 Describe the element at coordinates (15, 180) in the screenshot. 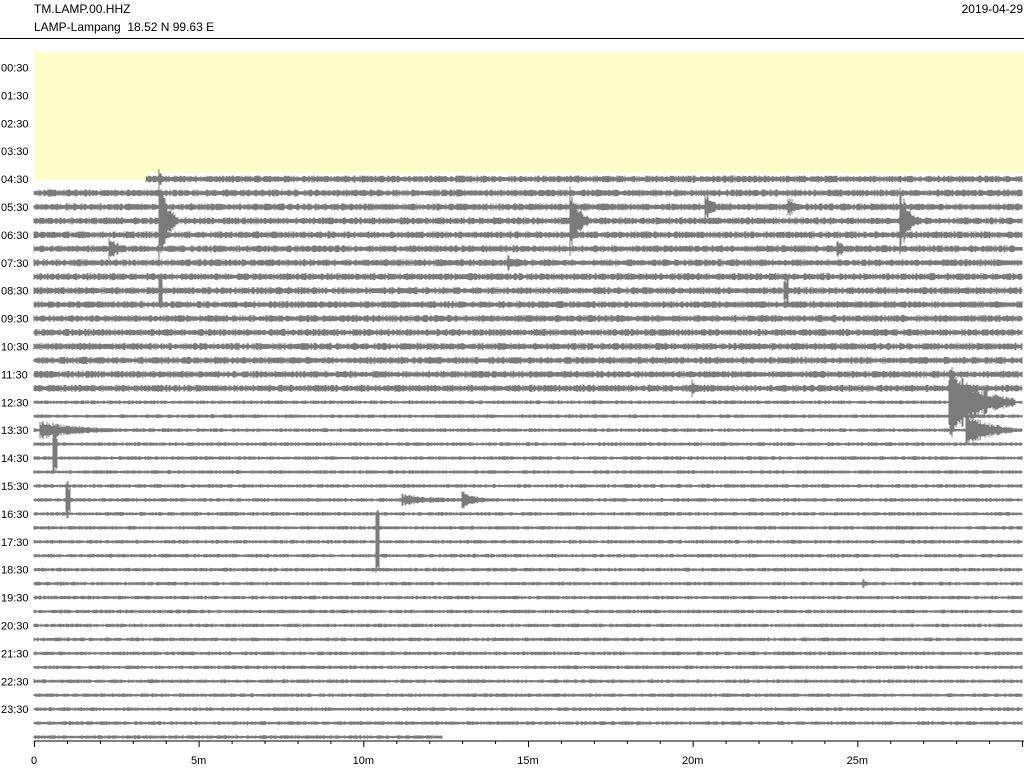

I see `row-label: 04:30` at that location.